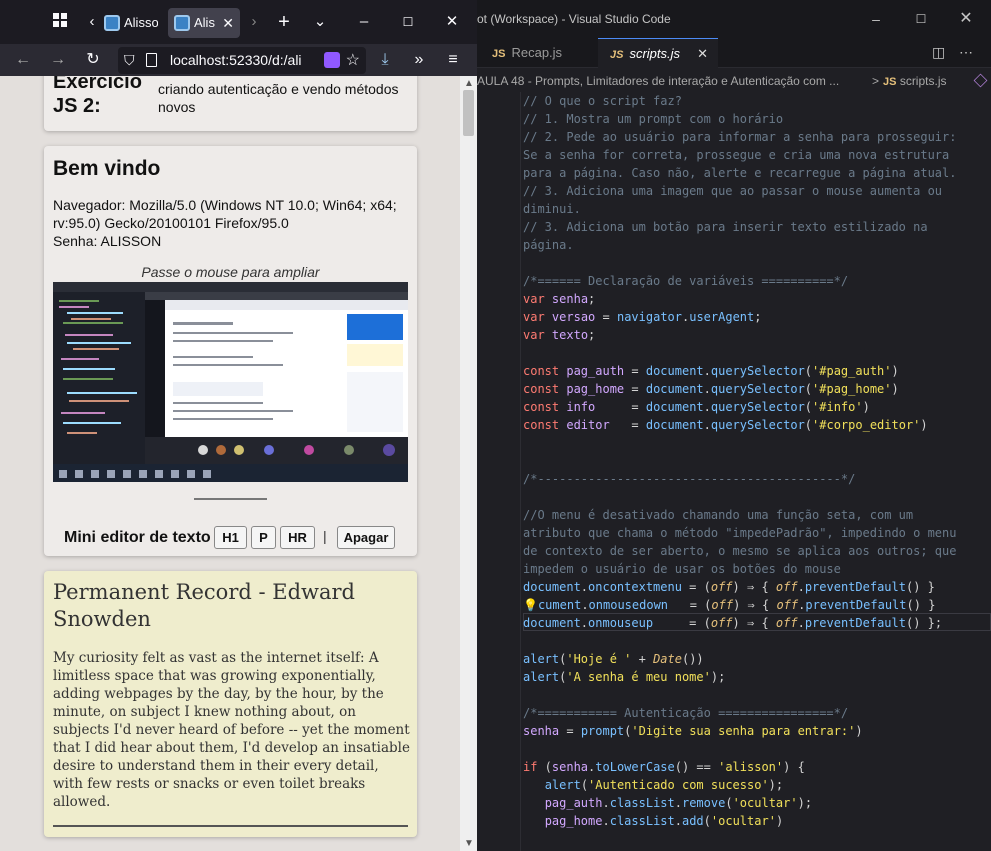 This screenshot has width=991, height=851. Describe the element at coordinates (230, 382) in the screenshot. I see `screenshot-image` at that location.